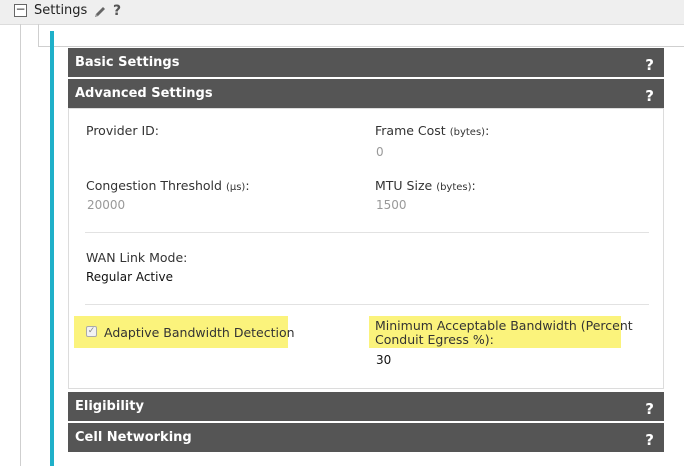 The width and height of the screenshot is (684, 466). I want to click on eligibility-title: Eligibility, so click(109, 406).